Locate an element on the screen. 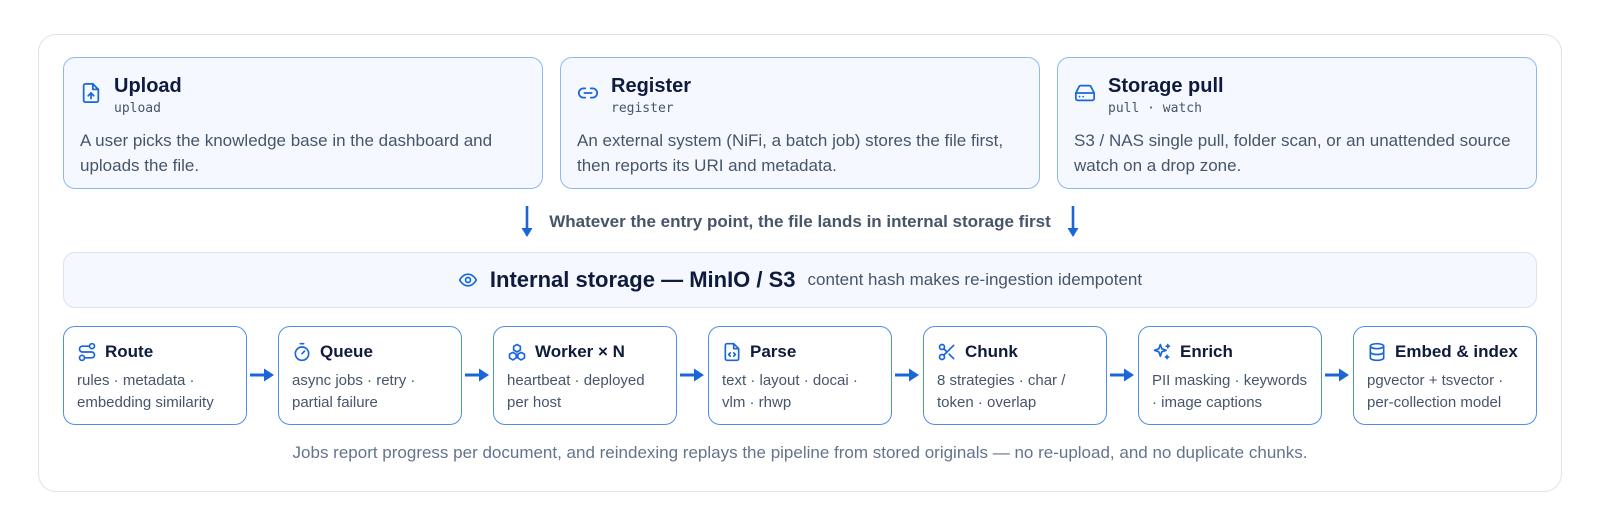  eye-icon is located at coordinates (468, 280).